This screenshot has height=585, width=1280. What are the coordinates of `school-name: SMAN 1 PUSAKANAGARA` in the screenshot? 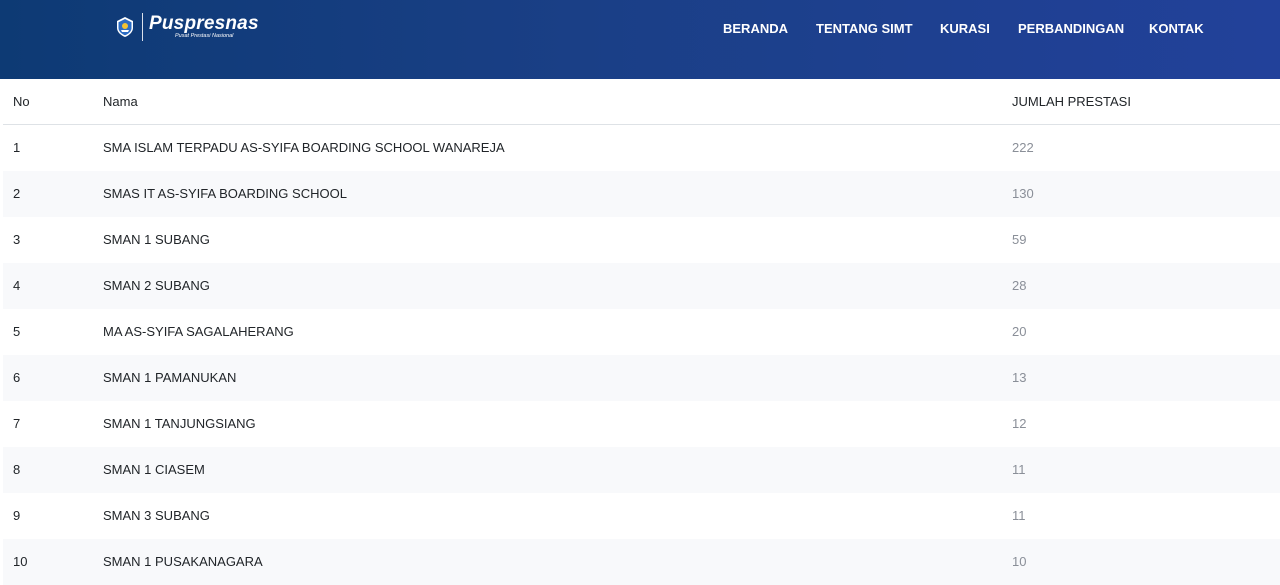 It's located at (183, 561).